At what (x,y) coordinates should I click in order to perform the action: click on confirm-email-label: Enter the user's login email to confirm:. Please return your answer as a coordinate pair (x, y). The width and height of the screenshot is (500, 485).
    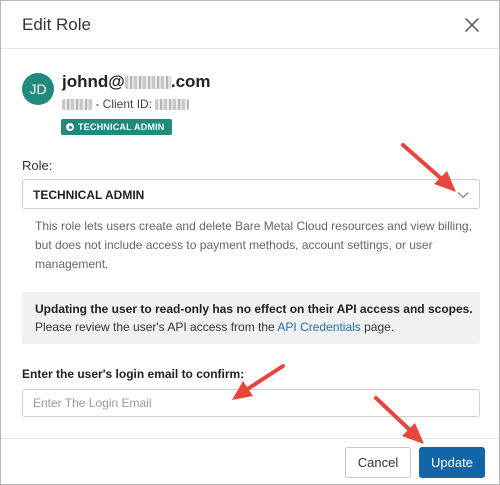
    Looking at the image, I should click on (133, 374).